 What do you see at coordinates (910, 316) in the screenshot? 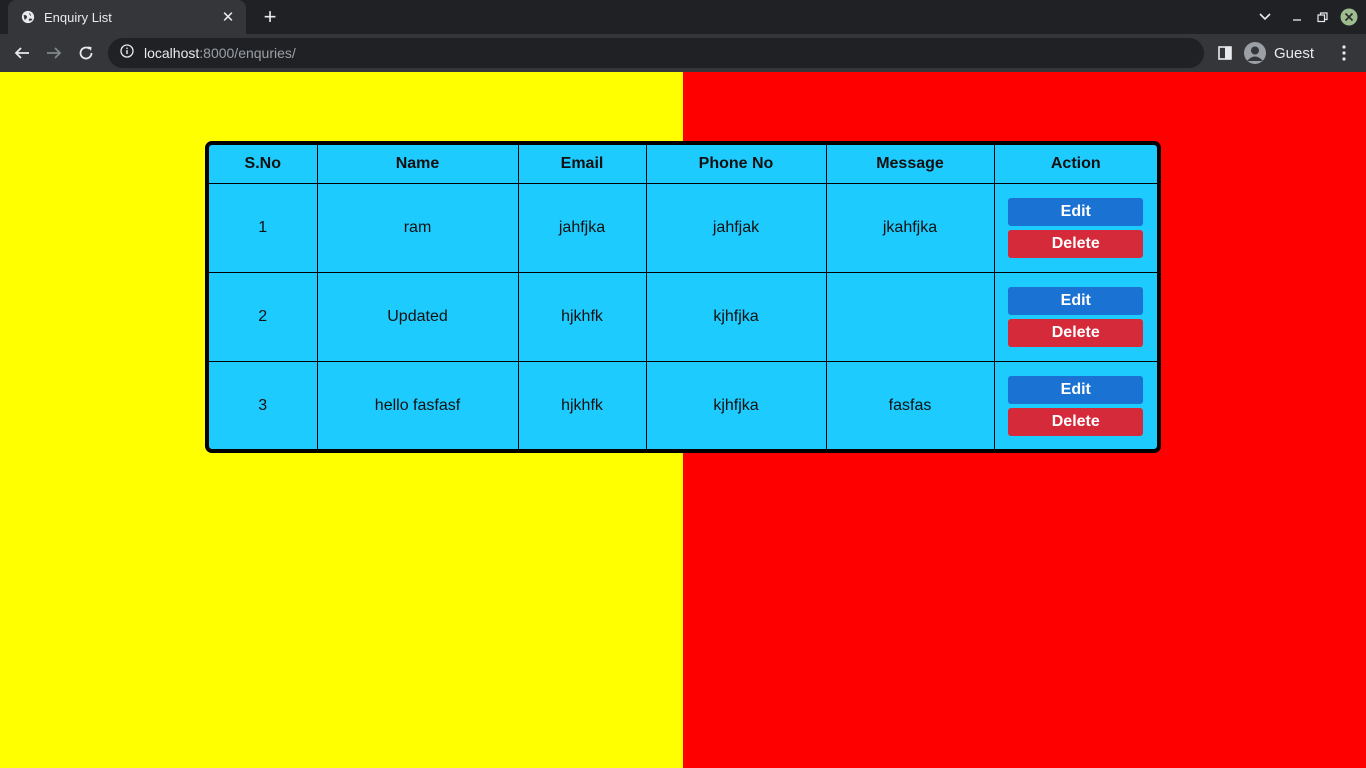
I see `cell-message` at bounding box center [910, 316].